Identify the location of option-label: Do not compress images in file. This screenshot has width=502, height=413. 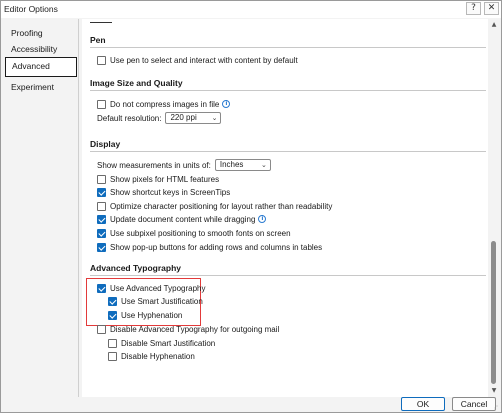
(165, 104).